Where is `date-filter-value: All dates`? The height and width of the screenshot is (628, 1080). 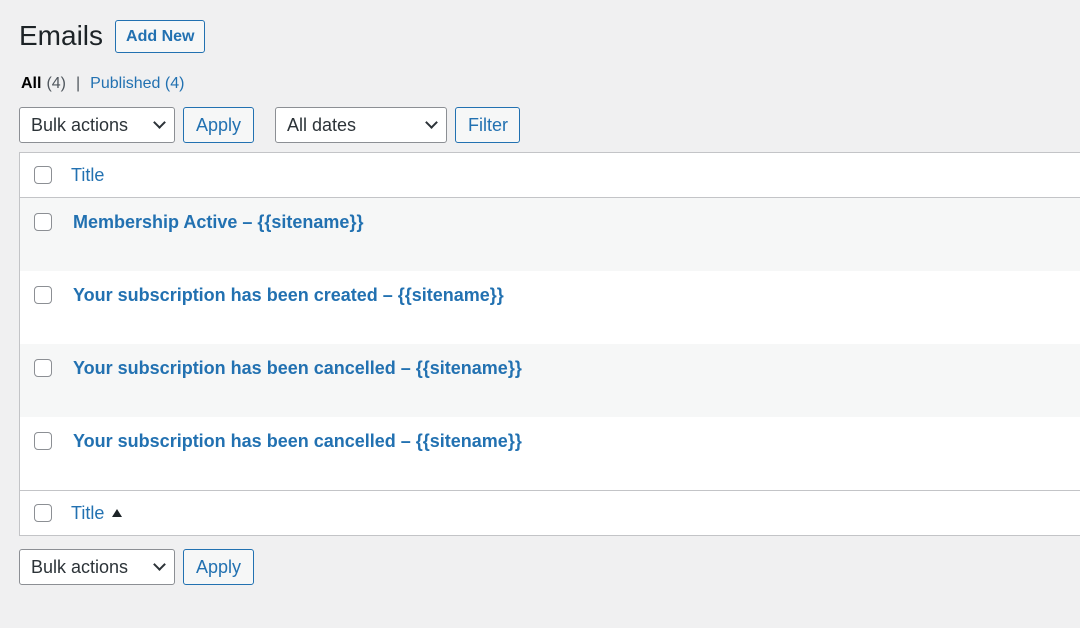
date-filter-value: All dates is located at coordinates (322, 124).